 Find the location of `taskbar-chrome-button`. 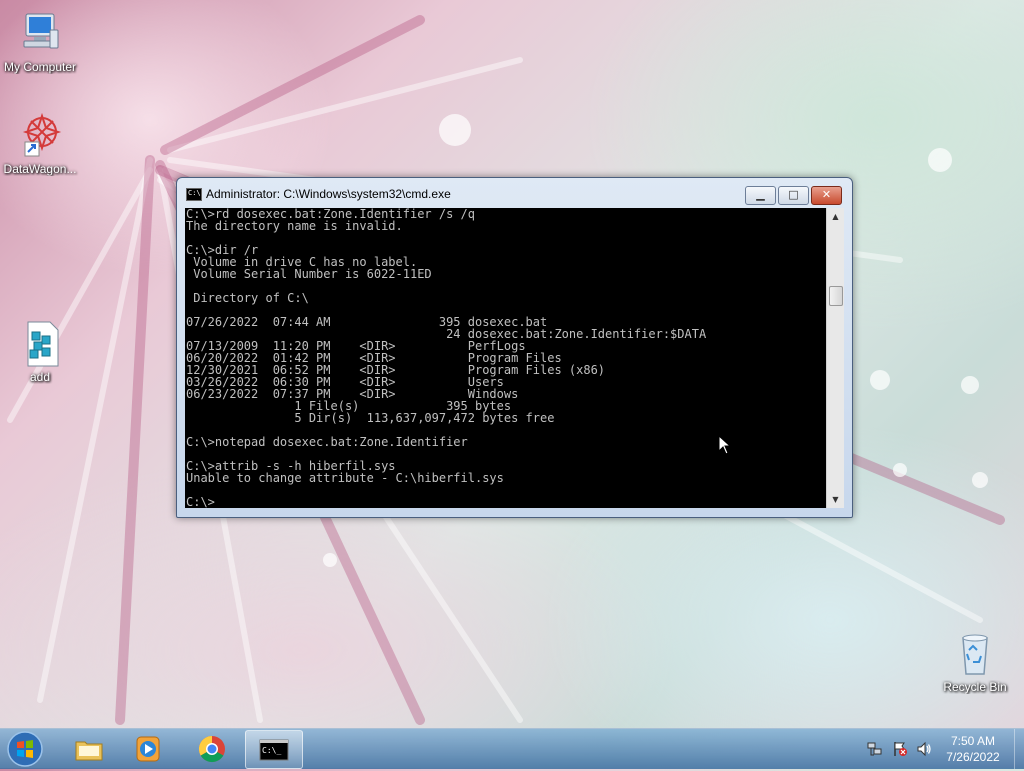

taskbar-chrome-button is located at coordinates (212, 748).